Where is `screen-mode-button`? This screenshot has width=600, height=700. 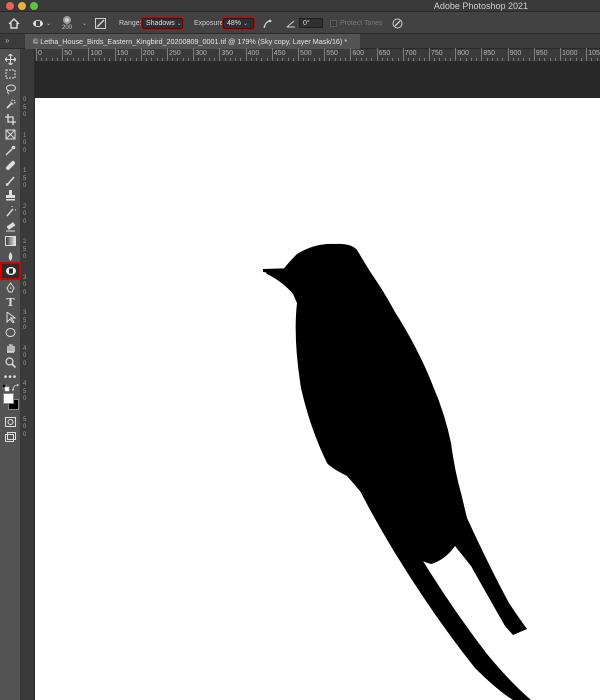
screen-mode-button is located at coordinates (10, 437).